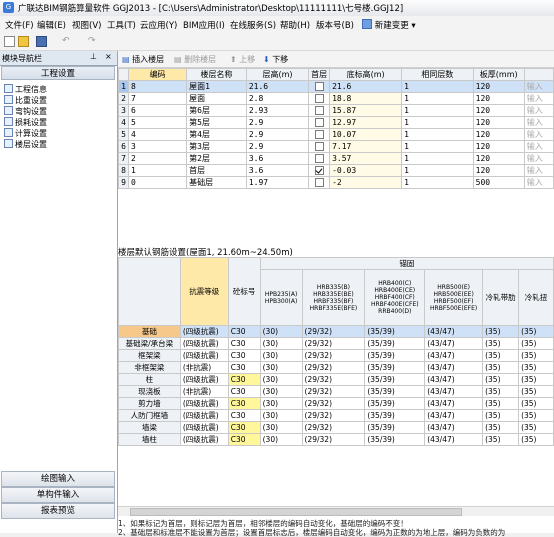 Image resolution: width=554 pixels, height=537 pixels. I want to click on floor-code-cell: 0, so click(157, 182).